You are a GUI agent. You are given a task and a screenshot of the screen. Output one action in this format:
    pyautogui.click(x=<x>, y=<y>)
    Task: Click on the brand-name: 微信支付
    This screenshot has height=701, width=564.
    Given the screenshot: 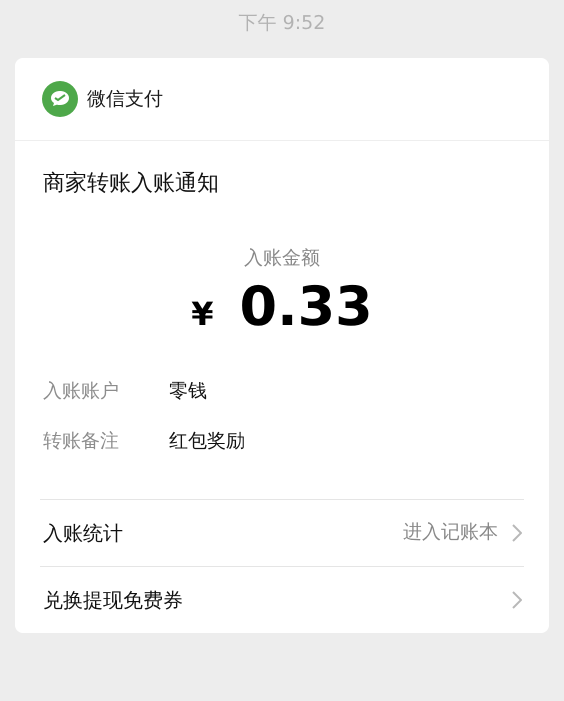 What is the action you would take?
    pyautogui.click(x=125, y=99)
    